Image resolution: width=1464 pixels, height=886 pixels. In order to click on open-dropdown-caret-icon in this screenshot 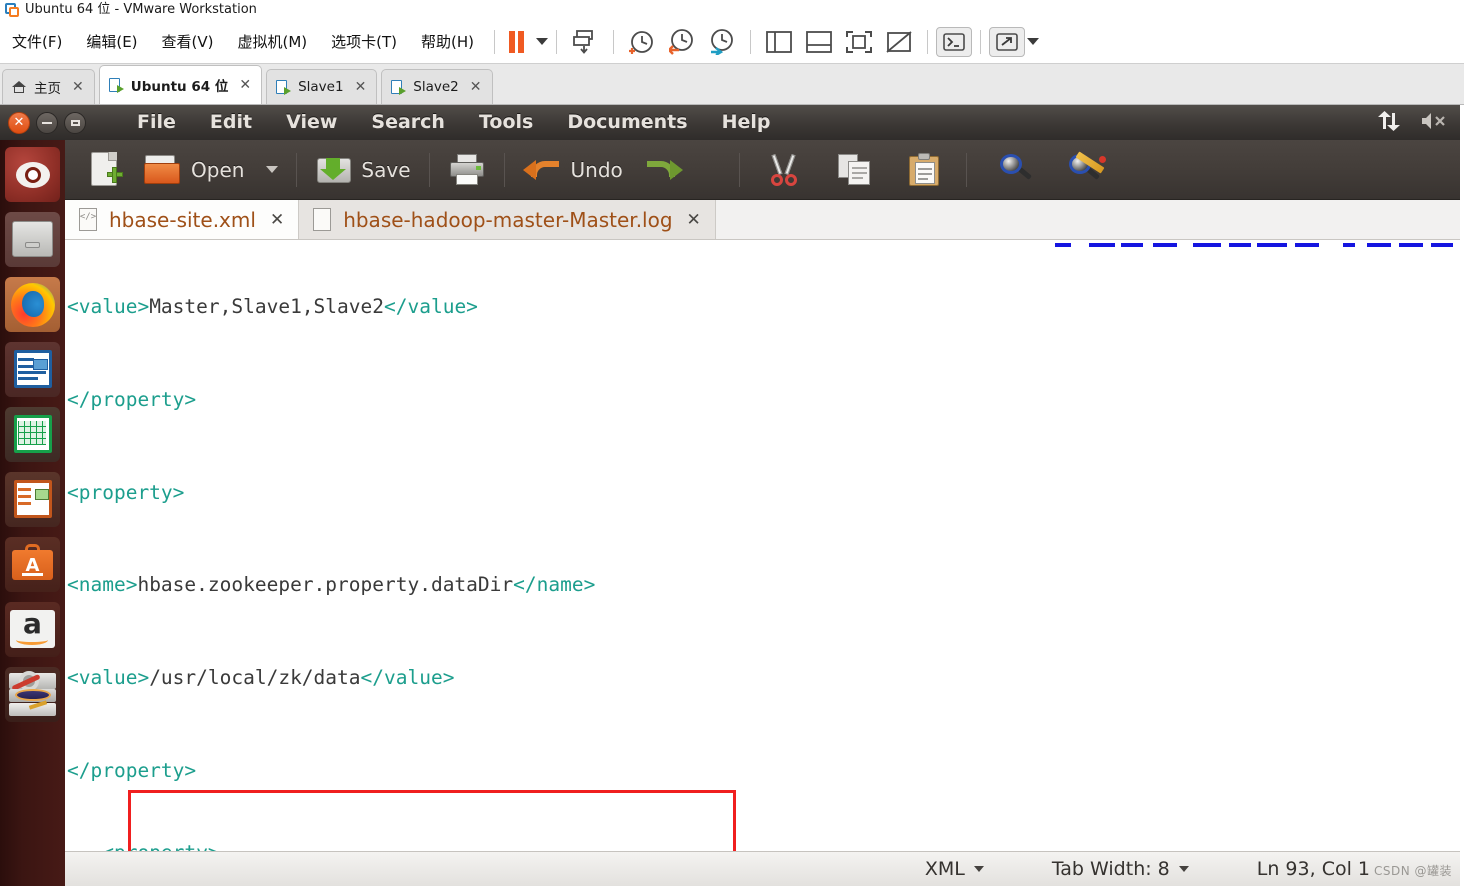, I will do `click(272, 169)`.